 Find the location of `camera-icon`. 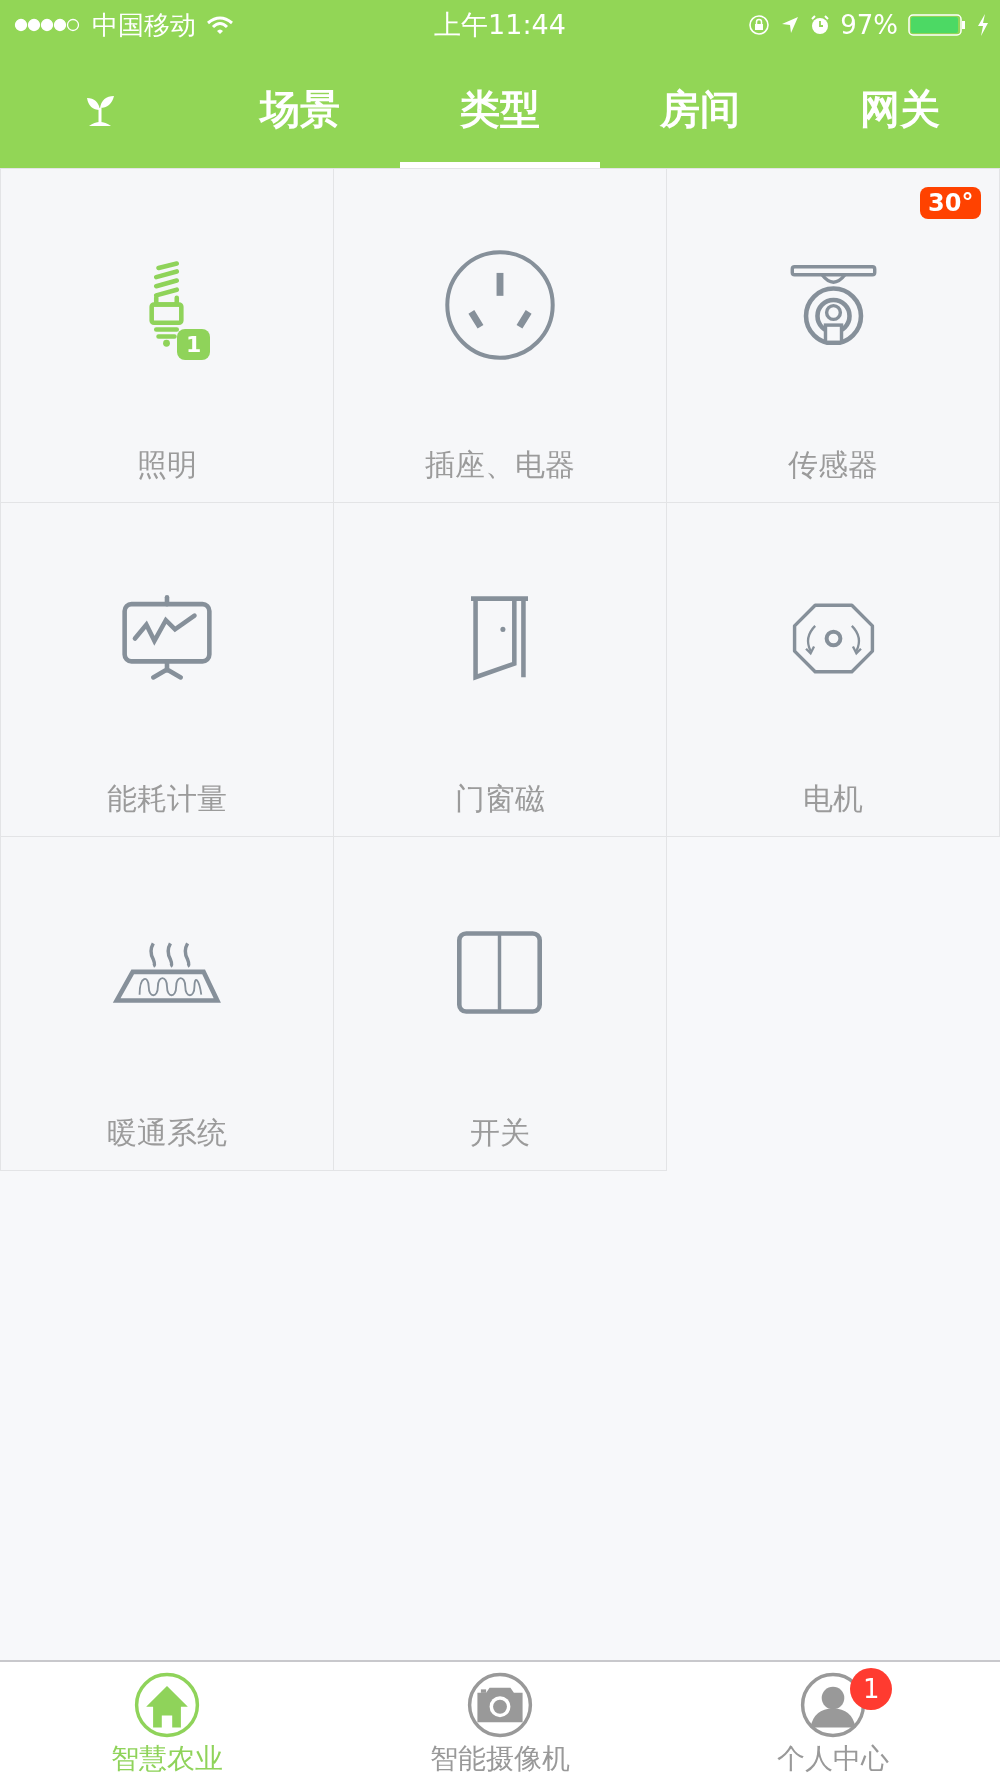

camera-icon is located at coordinates (500, 1705).